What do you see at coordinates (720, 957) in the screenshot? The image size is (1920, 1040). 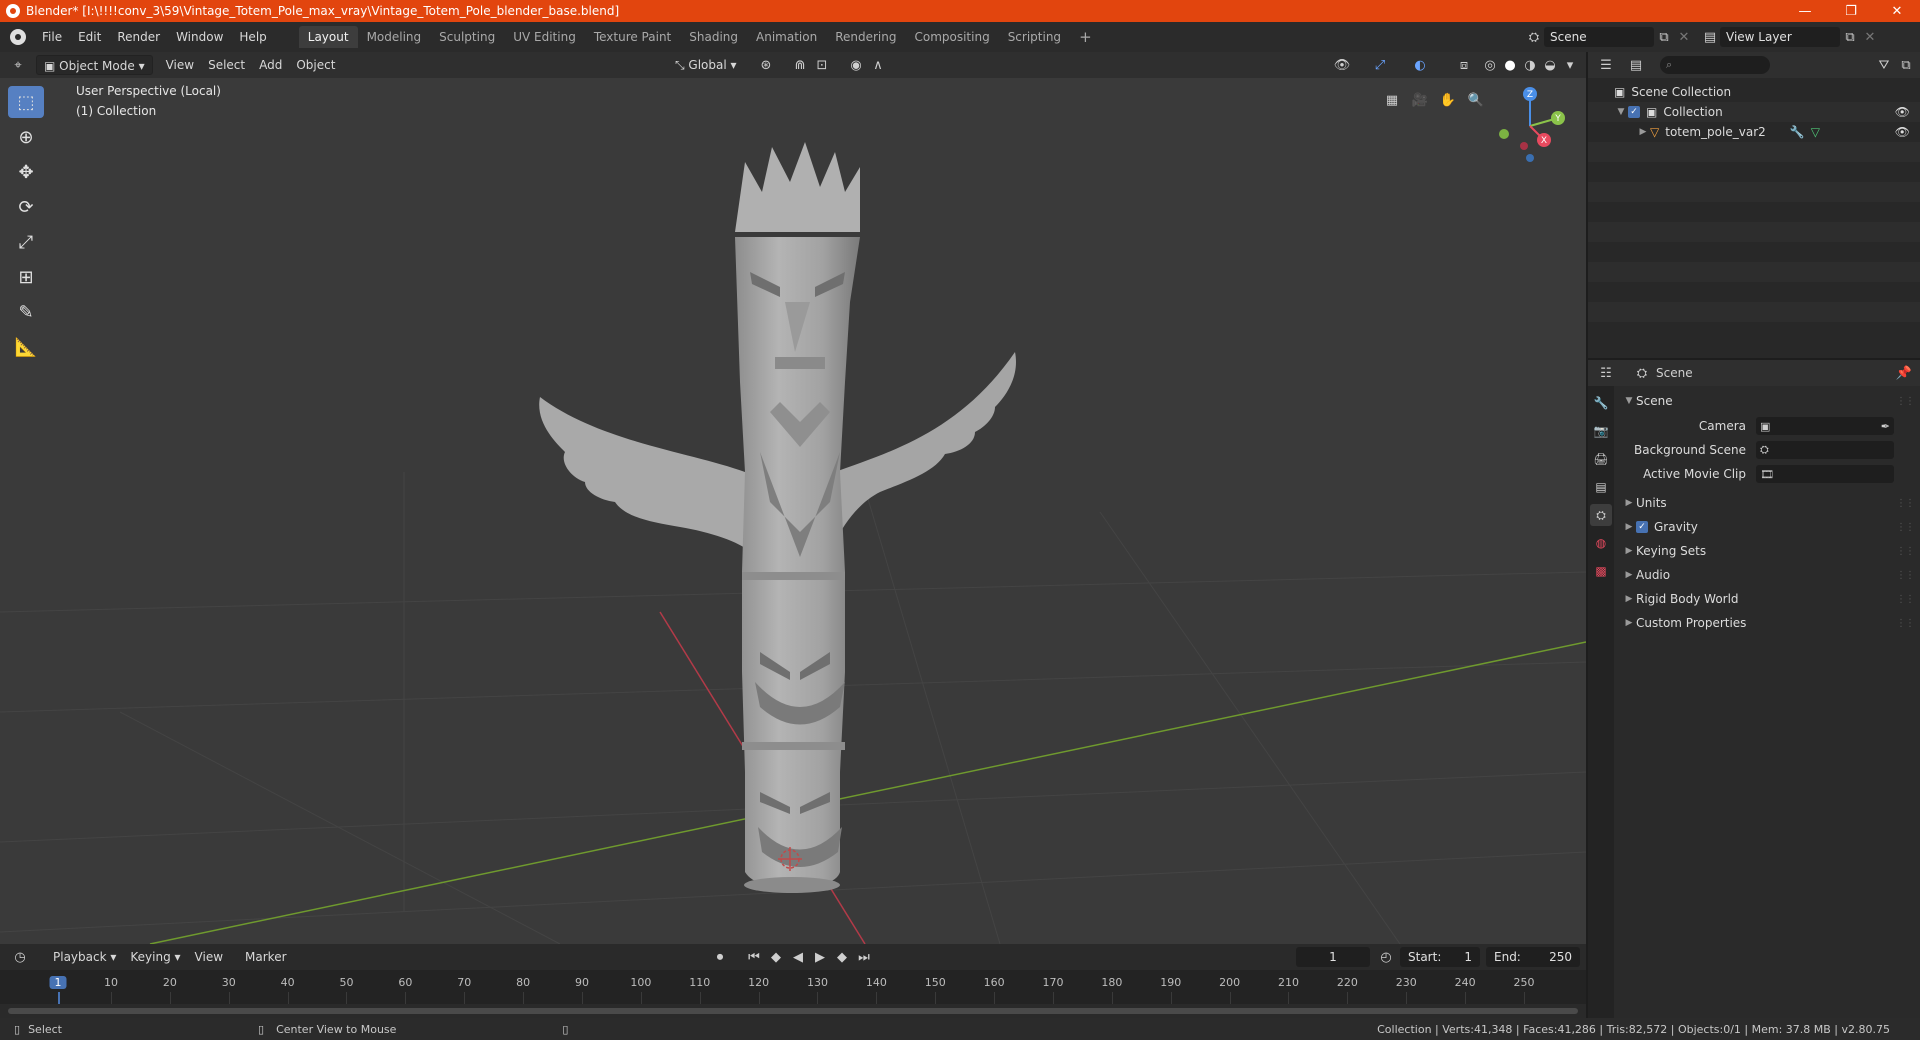 I see `record-icon: ⏺` at bounding box center [720, 957].